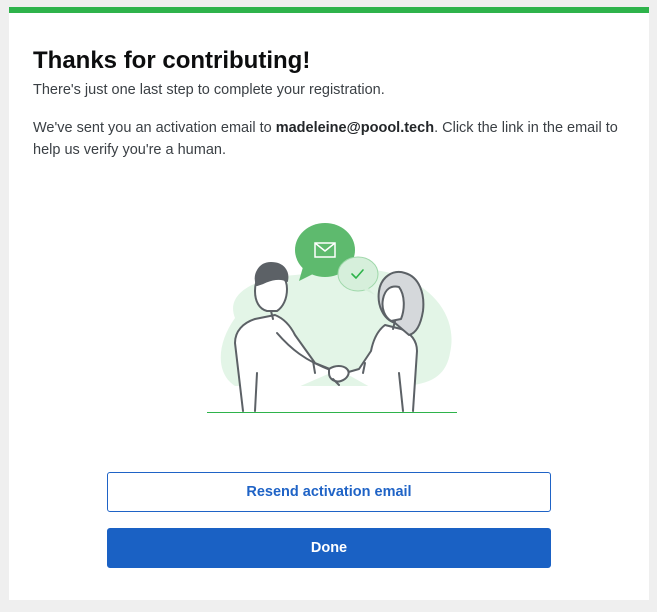 This screenshot has width=657, height=612. What do you see at coordinates (329, 492) in the screenshot?
I see `resend-activation-button: Resend activation email` at bounding box center [329, 492].